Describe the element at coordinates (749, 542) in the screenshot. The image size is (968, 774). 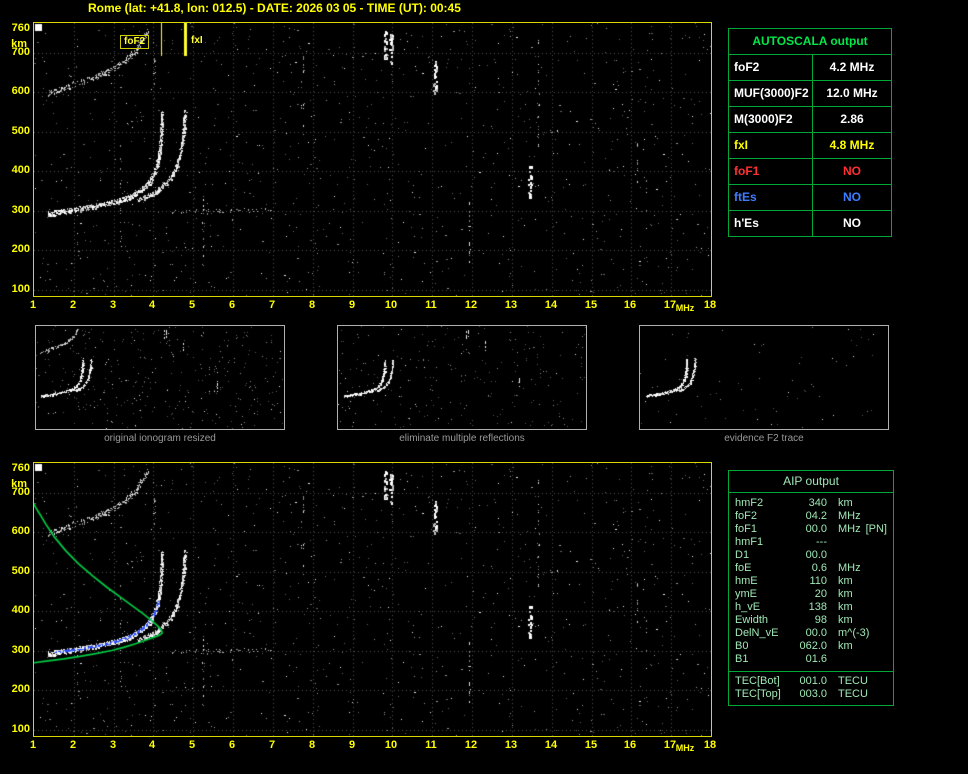
I see `row-label: hmF1` at that location.